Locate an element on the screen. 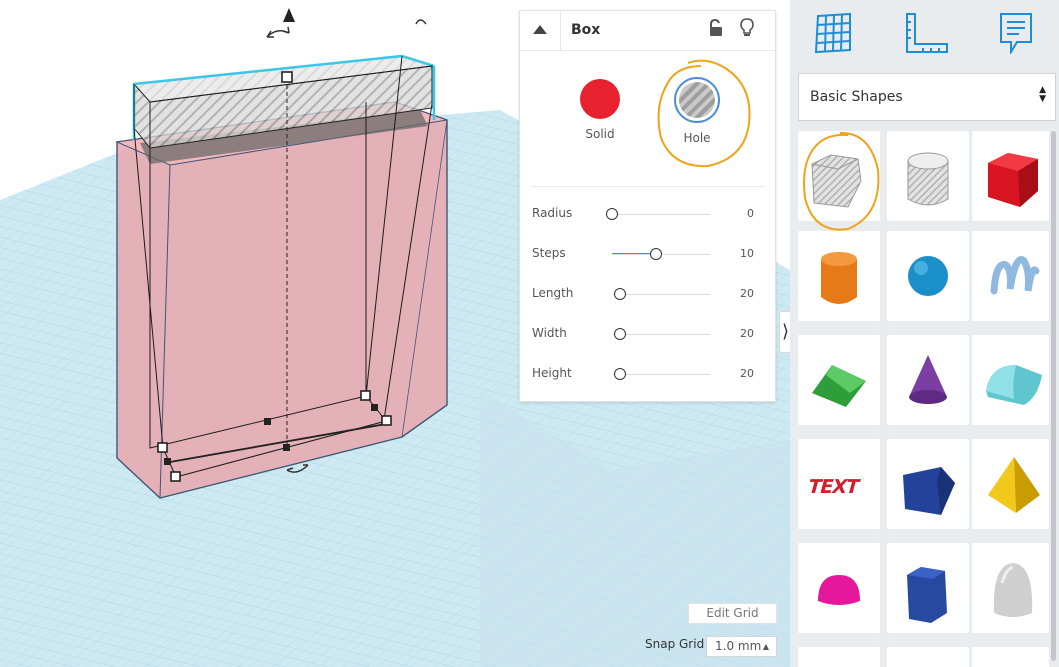  roof-icon is located at coordinates (839, 386).